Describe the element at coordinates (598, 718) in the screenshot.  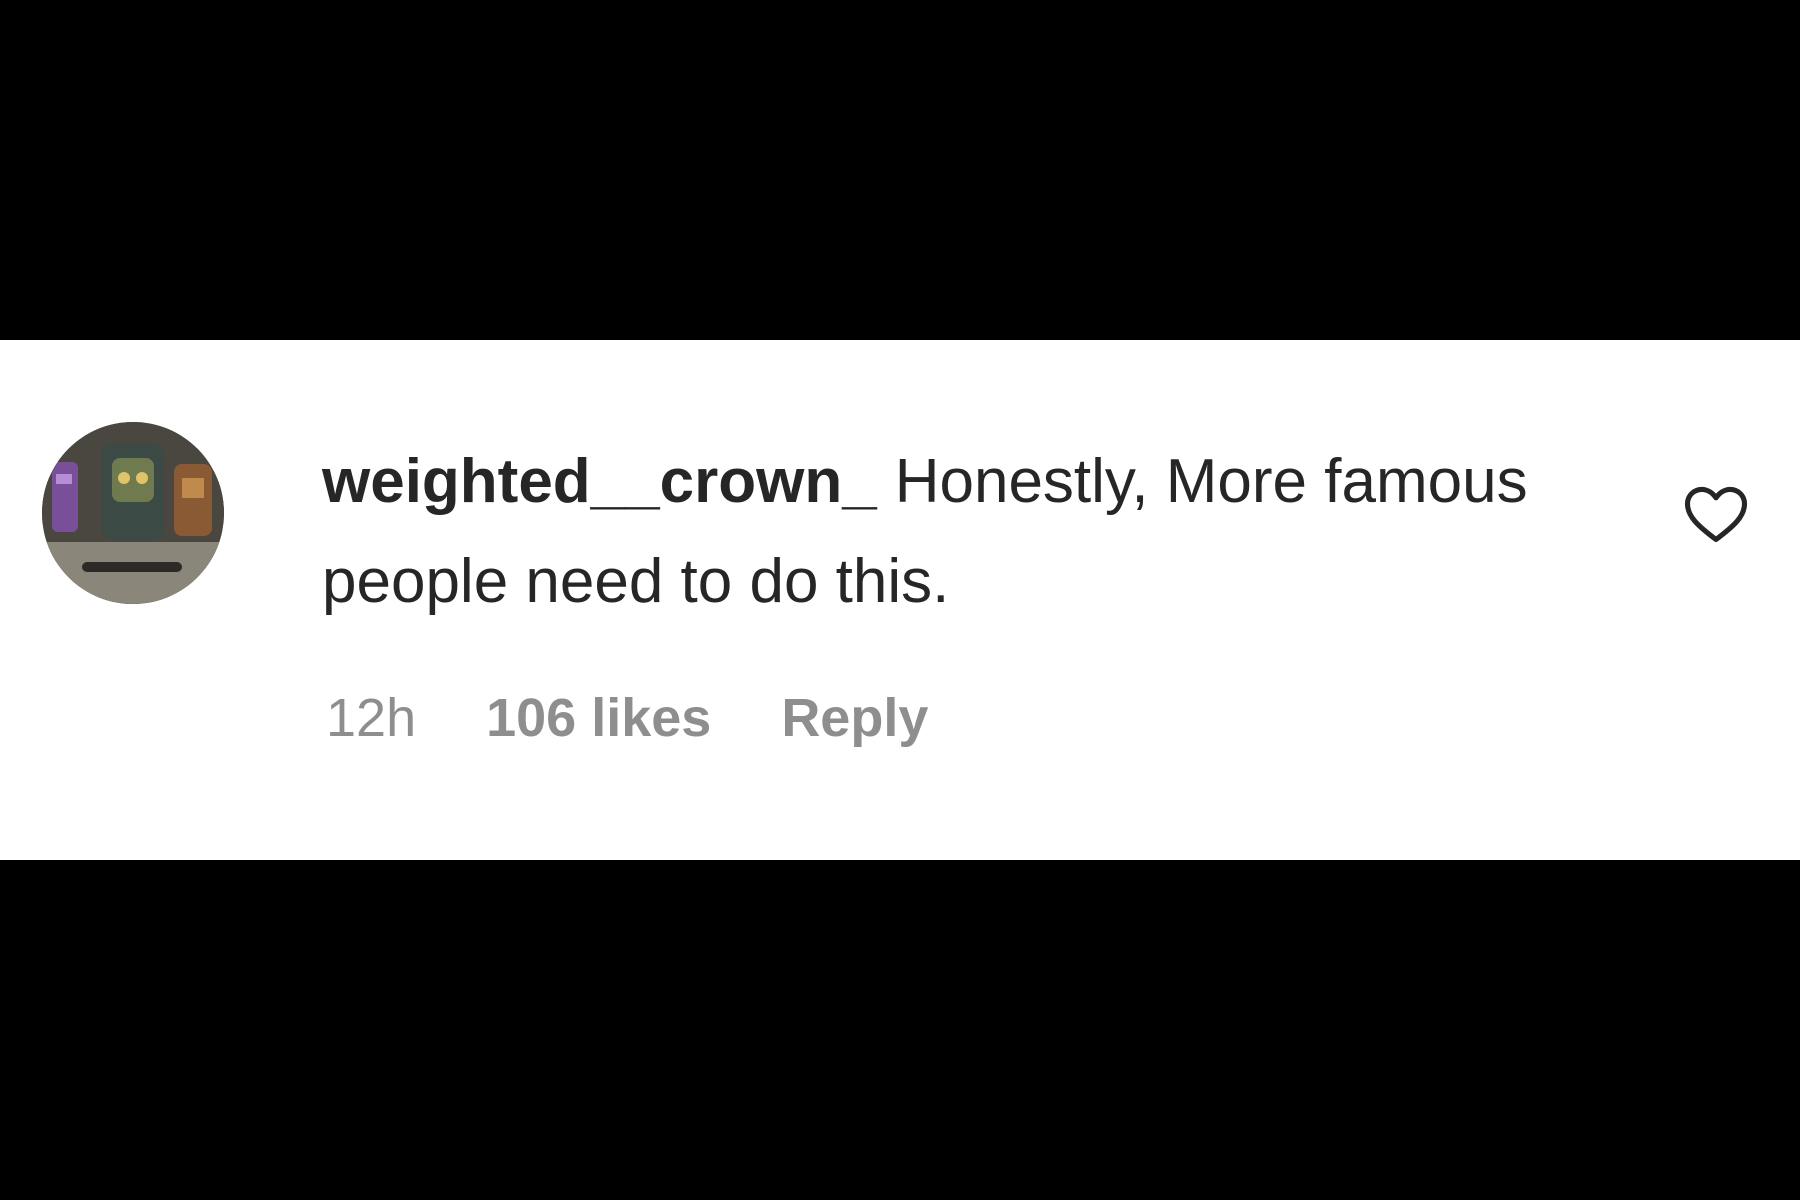
I see `comment-likes-count: 106 likes` at that location.